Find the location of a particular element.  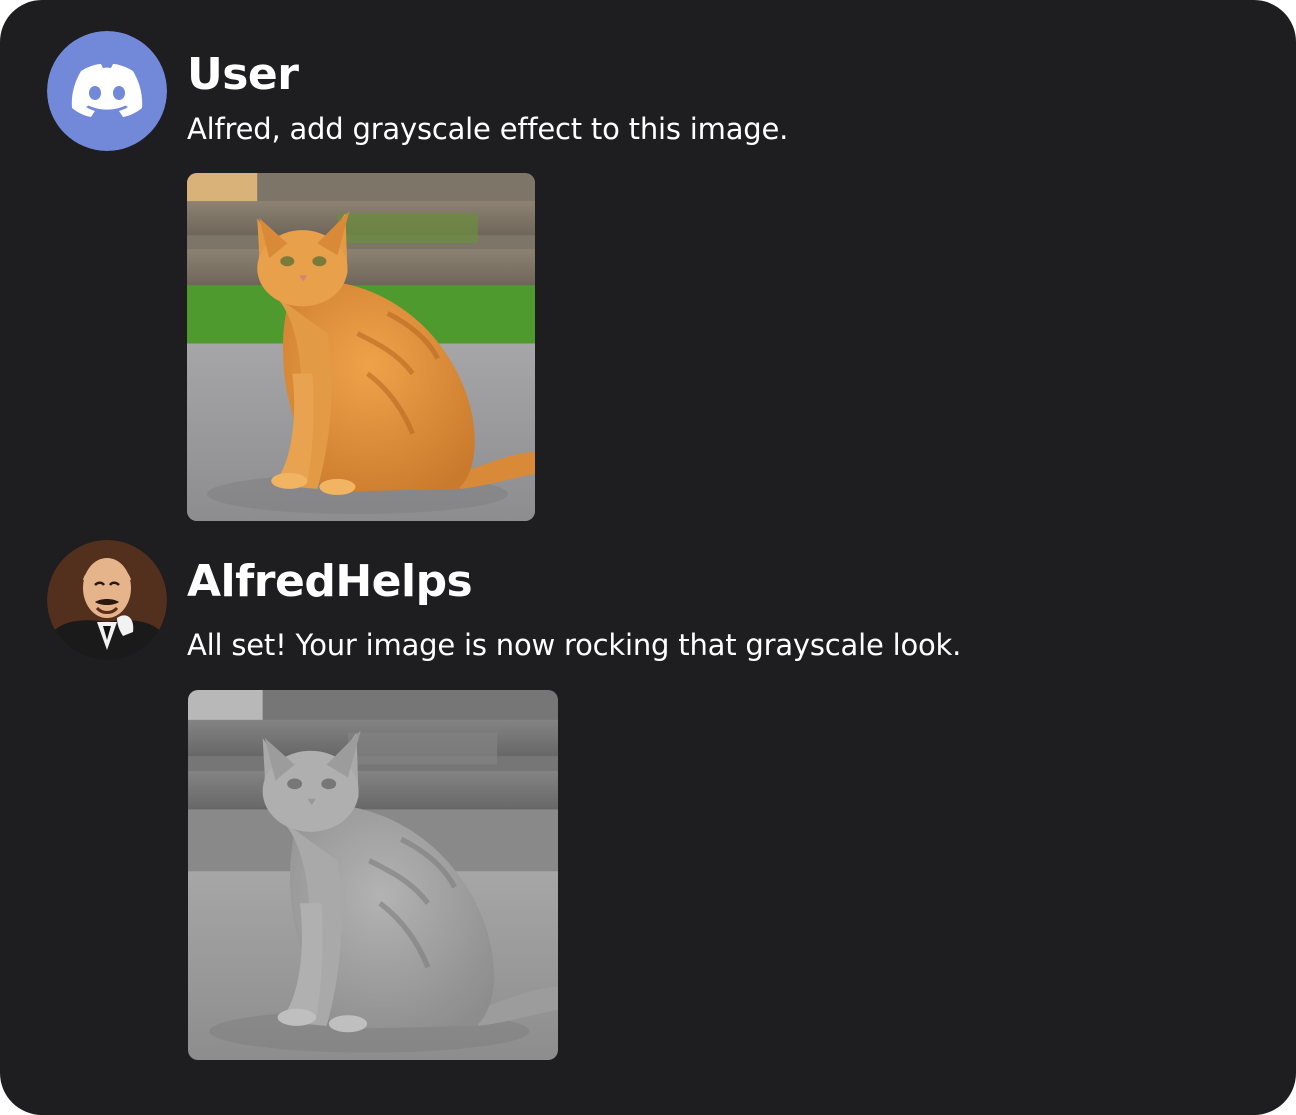

message-author-name: User is located at coordinates (243, 75).